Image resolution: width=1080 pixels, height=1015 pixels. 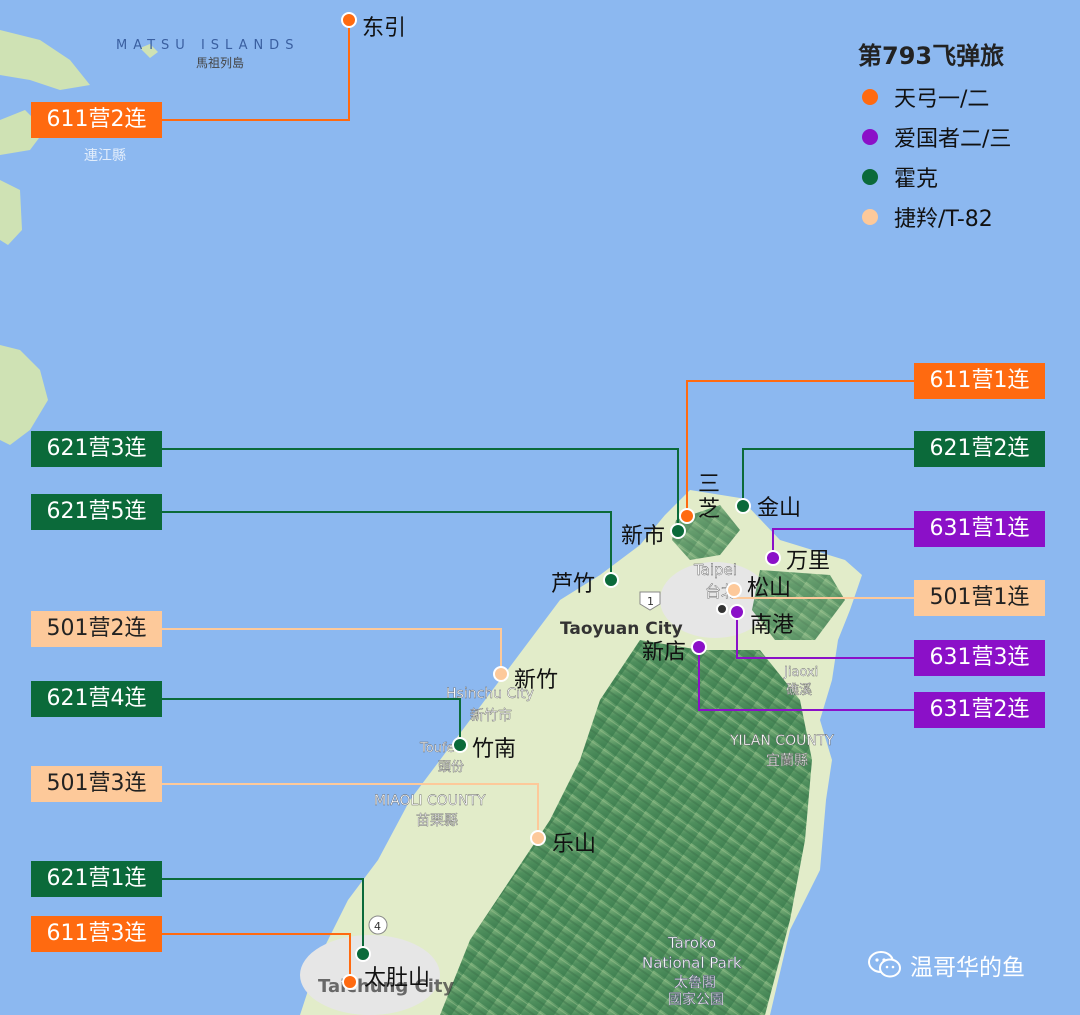 What do you see at coordinates (781, 741) in the screenshot?
I see `yilan-label-en: YILAN COUNTY` at bounding box center [781, 741].